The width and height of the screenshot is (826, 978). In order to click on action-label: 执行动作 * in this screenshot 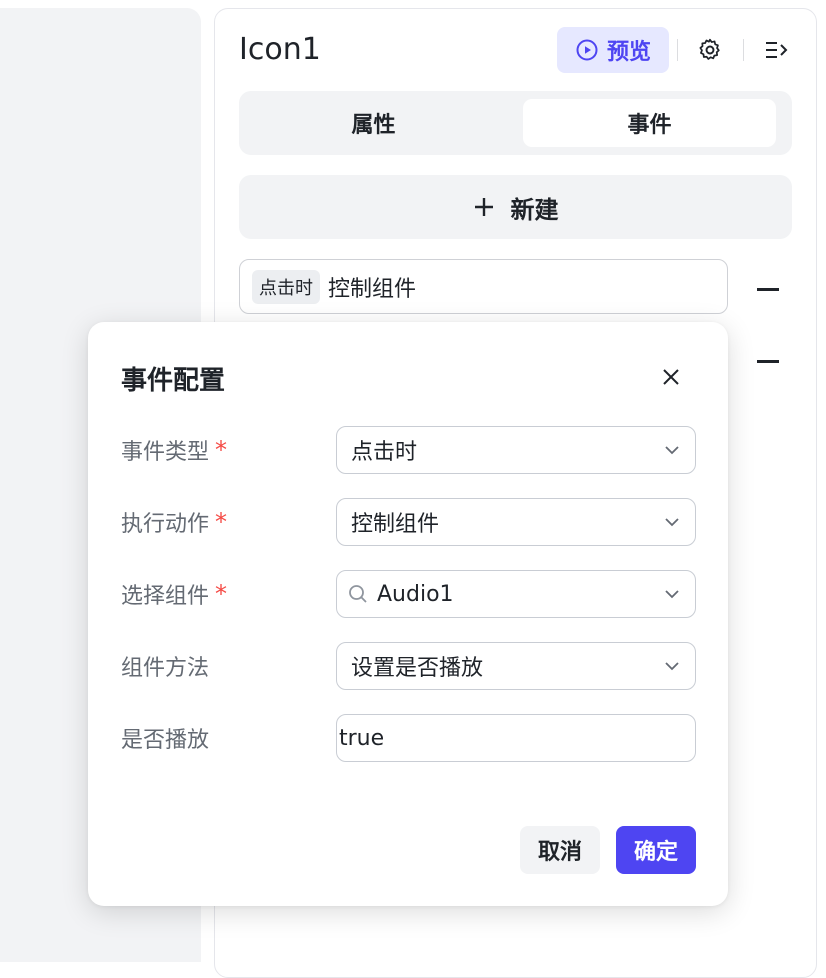, I will do `click(174, 522)`.